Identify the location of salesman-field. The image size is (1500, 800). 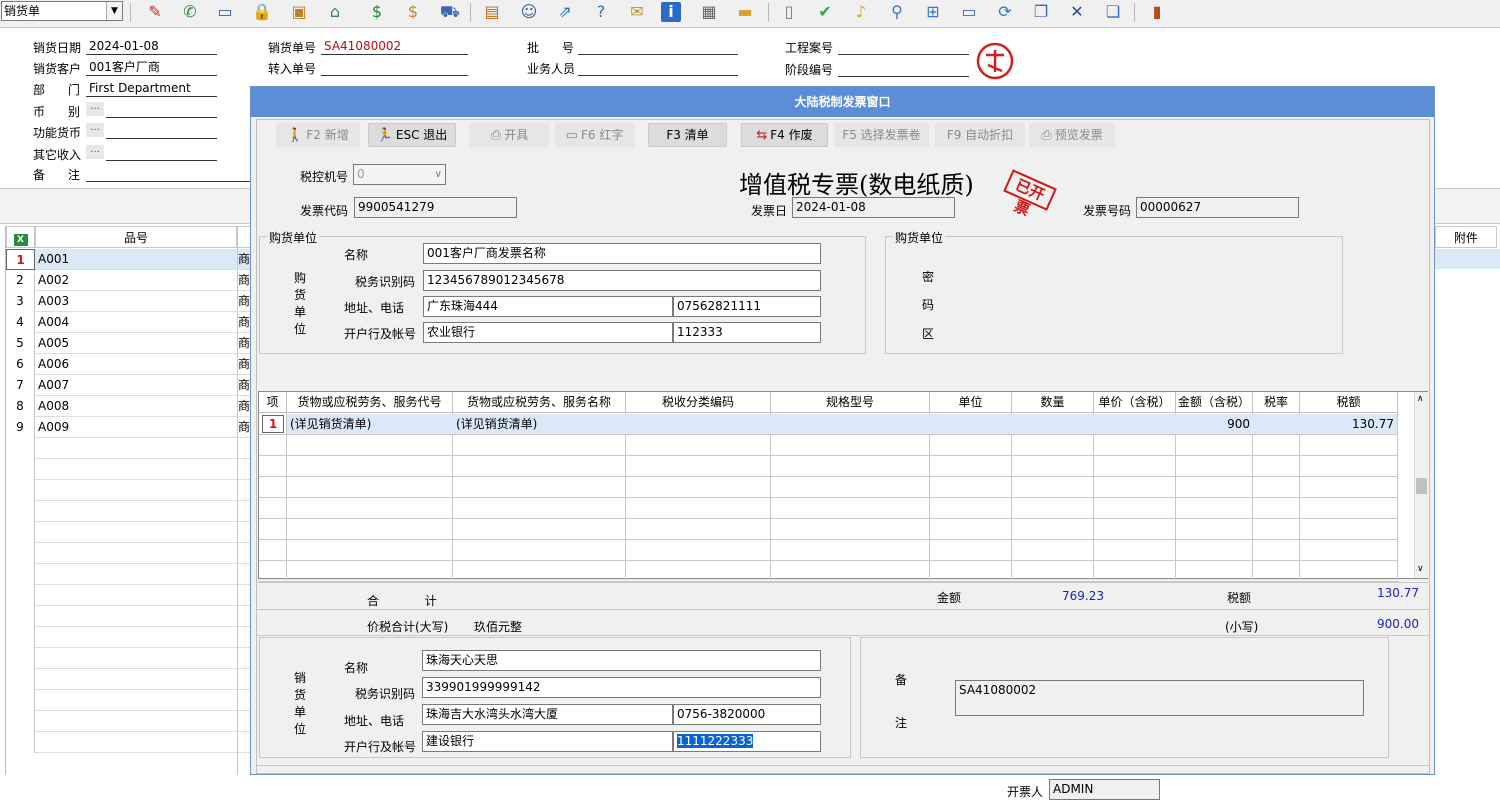
(658, 67).